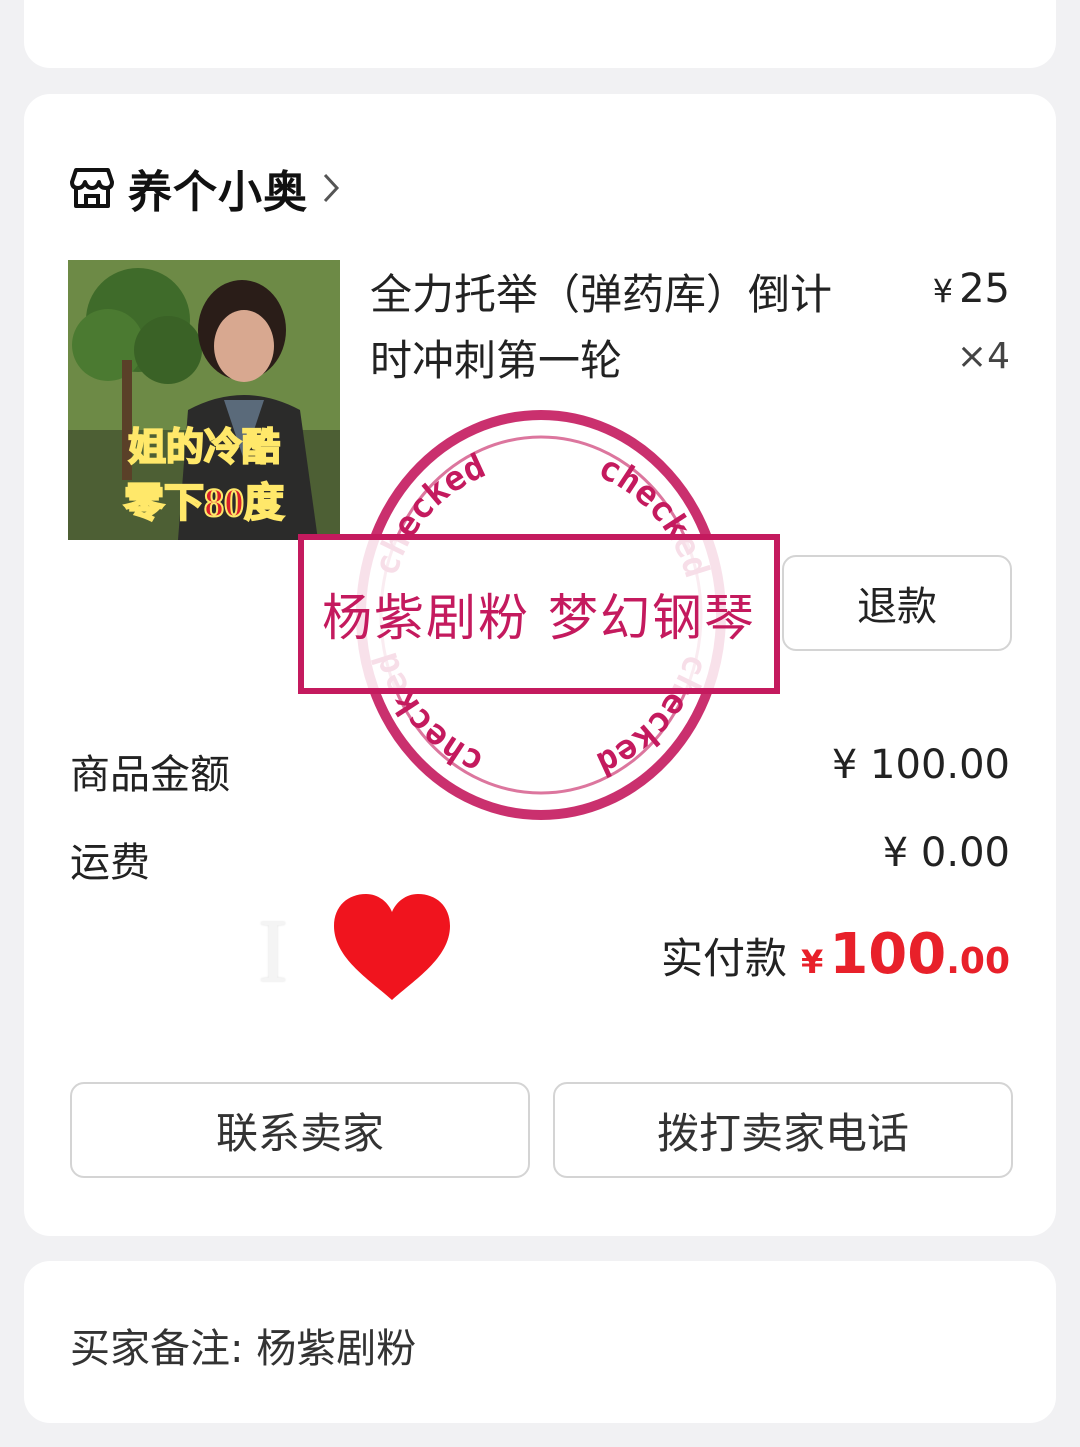  Describe the element at coordinates (540, 34) in the screenshot. I see `previous-card` at that location.